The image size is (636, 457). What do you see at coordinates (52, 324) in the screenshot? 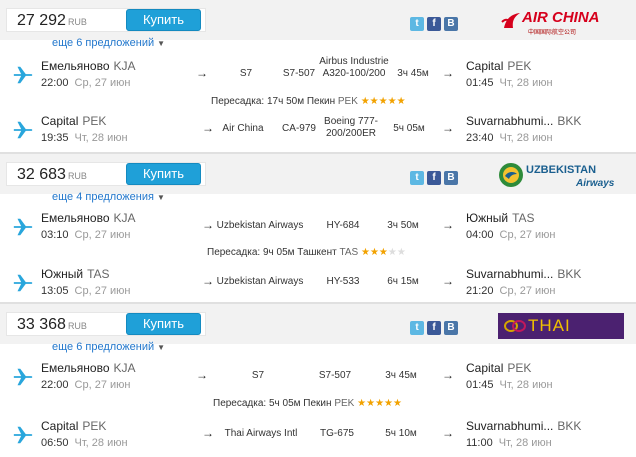
I see `price: 33 368 RUB` at bounding box center [52, 324].